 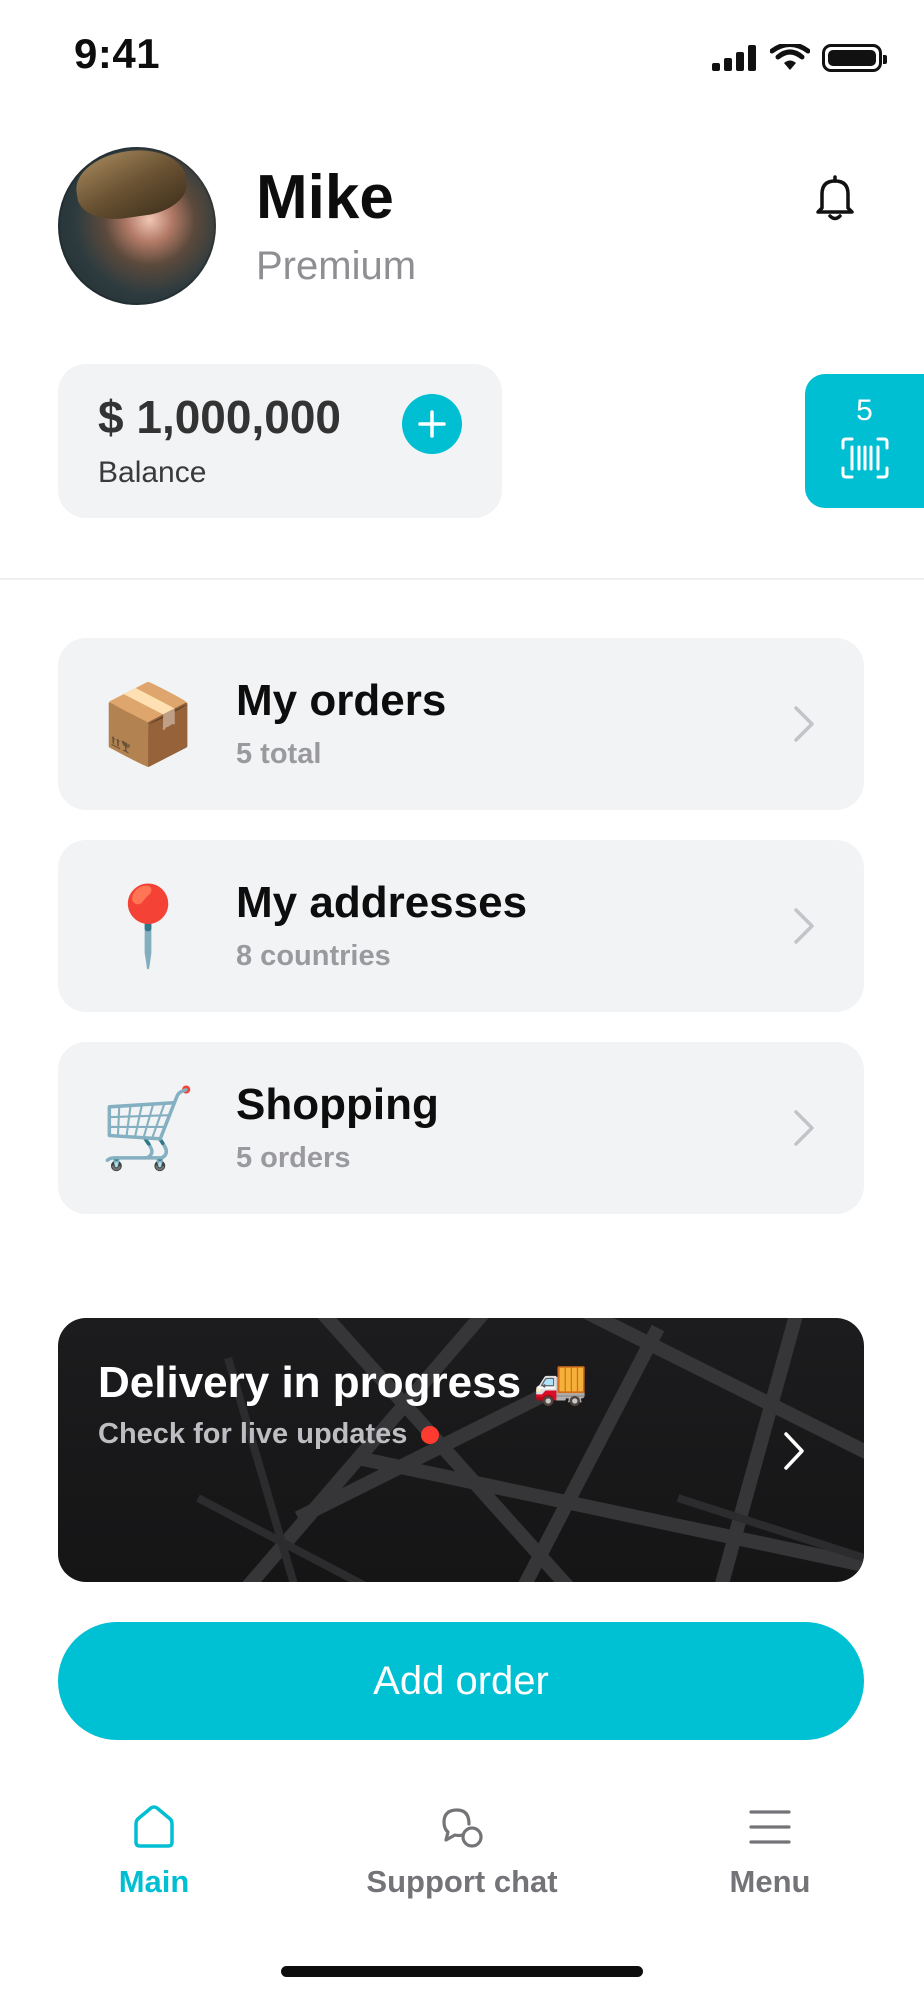 I want to click on menu-item-subtitle: 5 total, so click(x=279, y=754).